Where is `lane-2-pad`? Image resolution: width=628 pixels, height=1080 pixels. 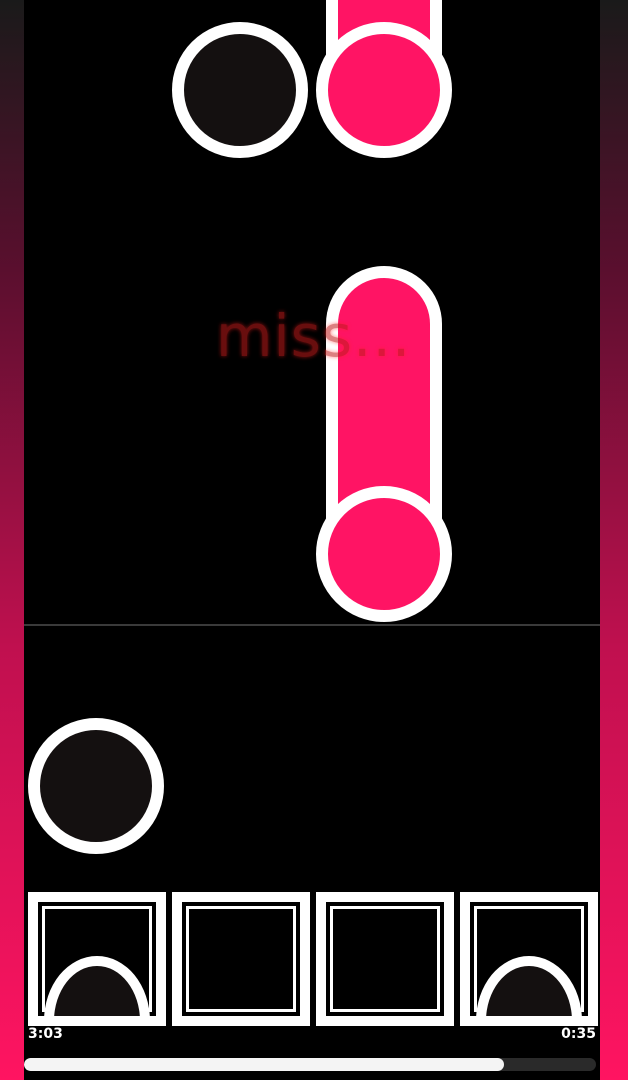
lane-2-pad is located at coordinates (241, 959).